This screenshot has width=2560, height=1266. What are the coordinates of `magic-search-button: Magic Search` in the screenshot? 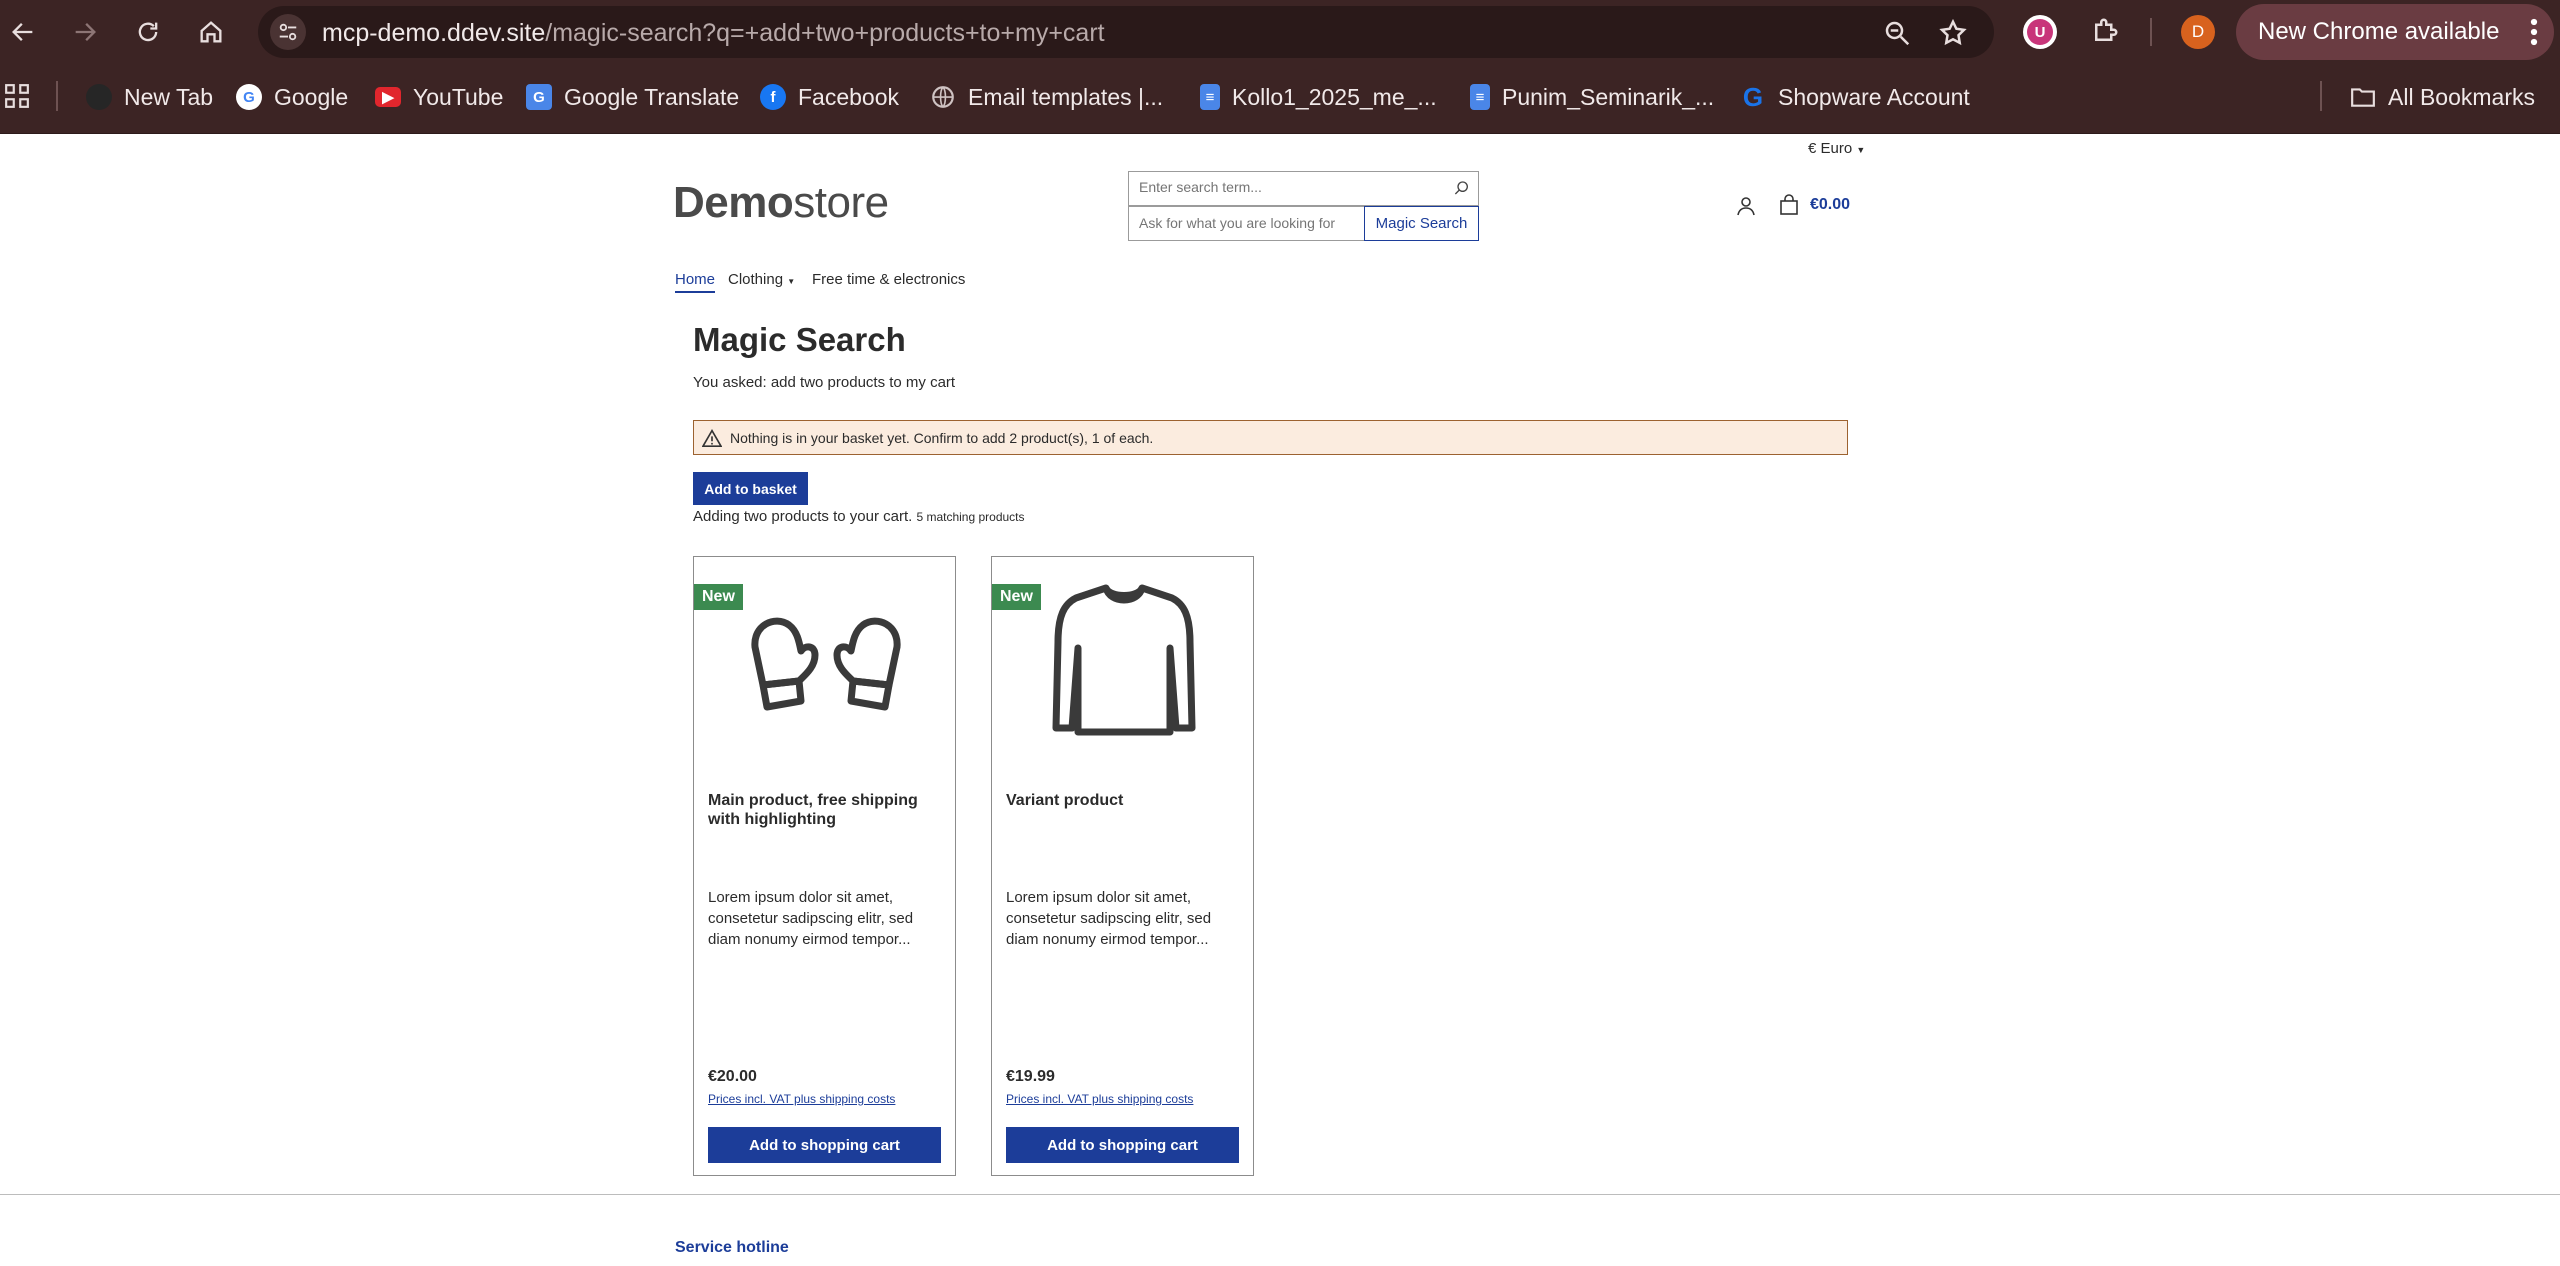 It's located at (1421, 223).